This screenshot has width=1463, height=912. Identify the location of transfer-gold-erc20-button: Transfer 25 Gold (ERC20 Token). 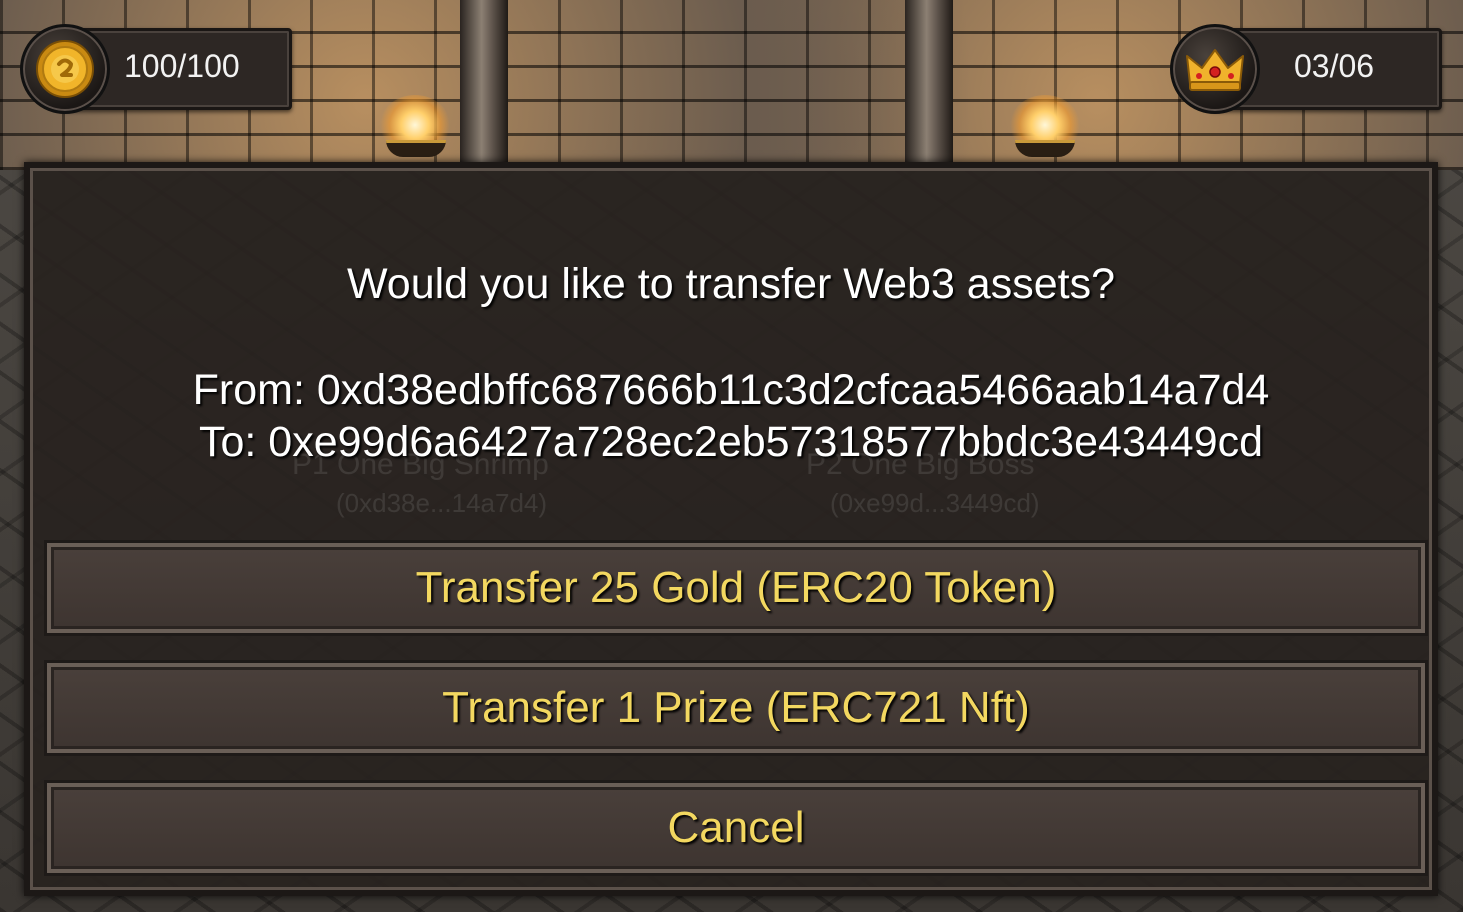
(736, 588).